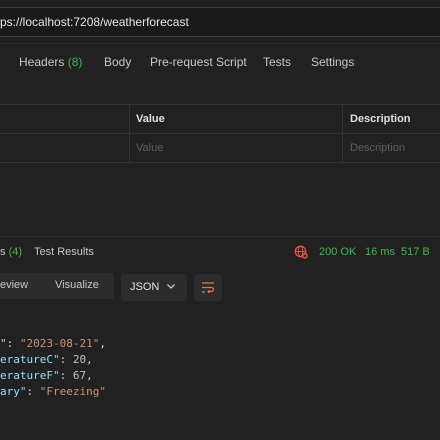 The image size is (440, 440). What do you see at coordinates (64, 252) in the screenshot?
I see `tab-test-results: Test Results` at bounding box center [64, 252].